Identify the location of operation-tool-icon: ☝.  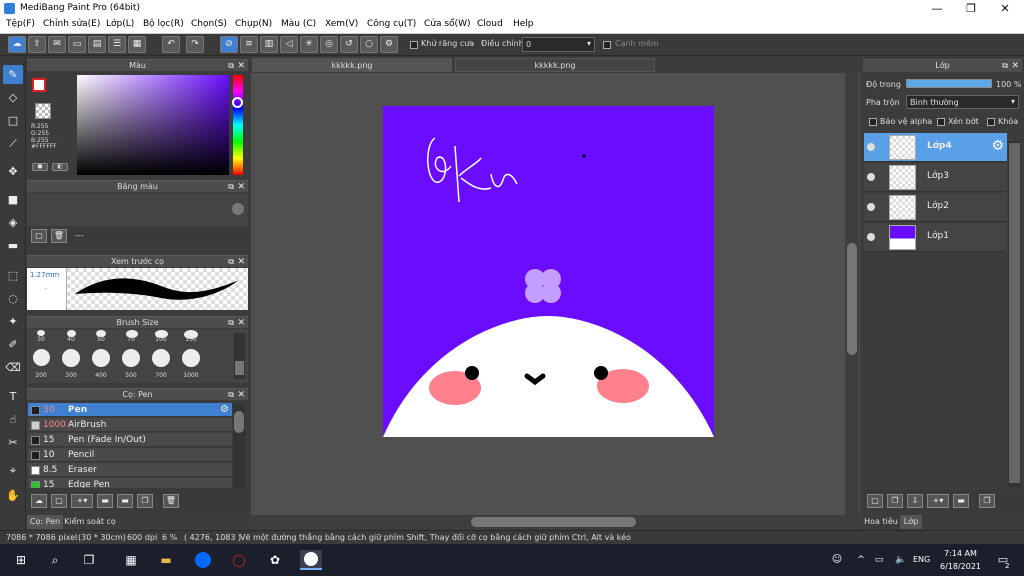
(13, 419).